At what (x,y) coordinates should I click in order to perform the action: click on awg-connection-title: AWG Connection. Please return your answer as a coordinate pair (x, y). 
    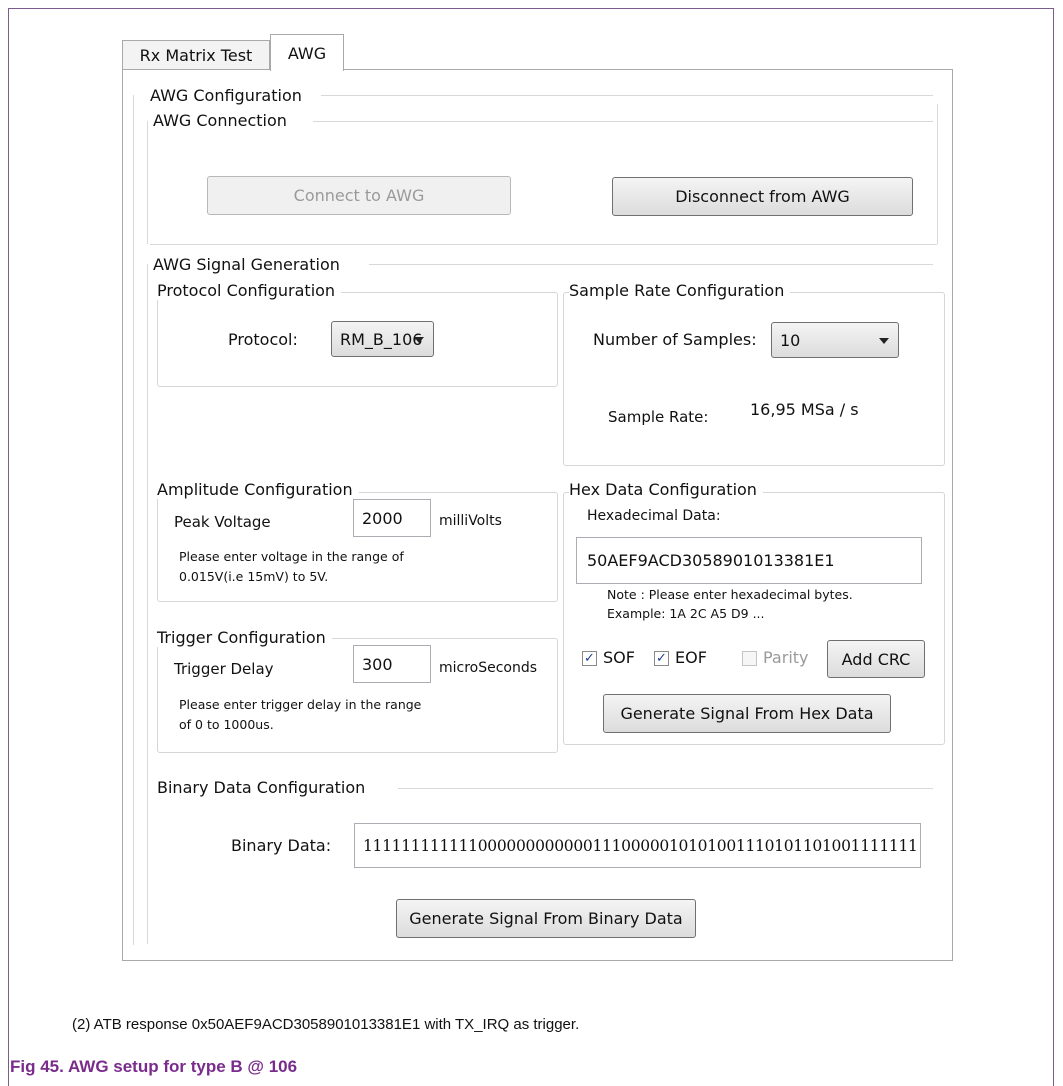
    Looking at the image, I should click on (220, 120).